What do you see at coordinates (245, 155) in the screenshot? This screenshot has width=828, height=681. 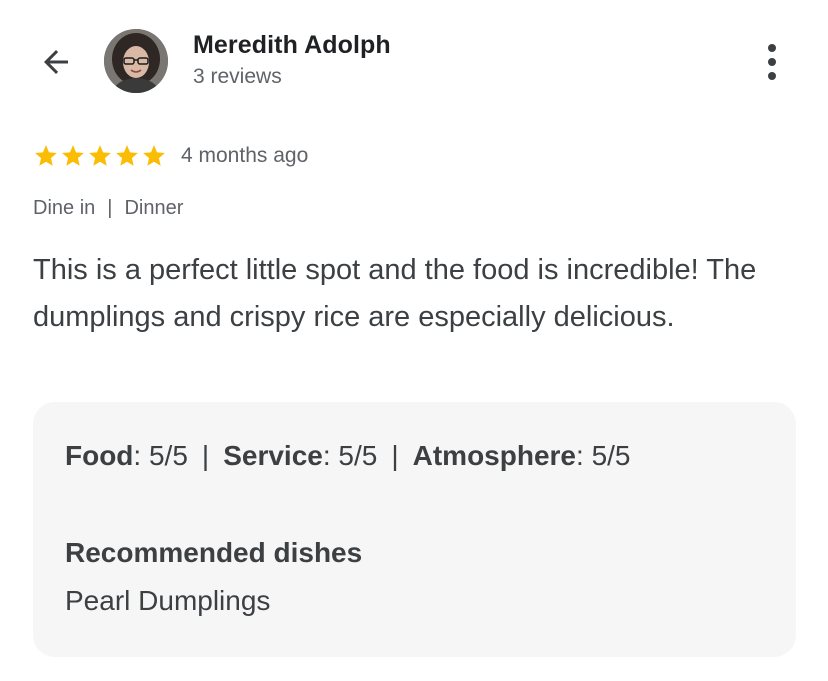 I see `review-time: 4 months ago` at bounding box center [245, 155].